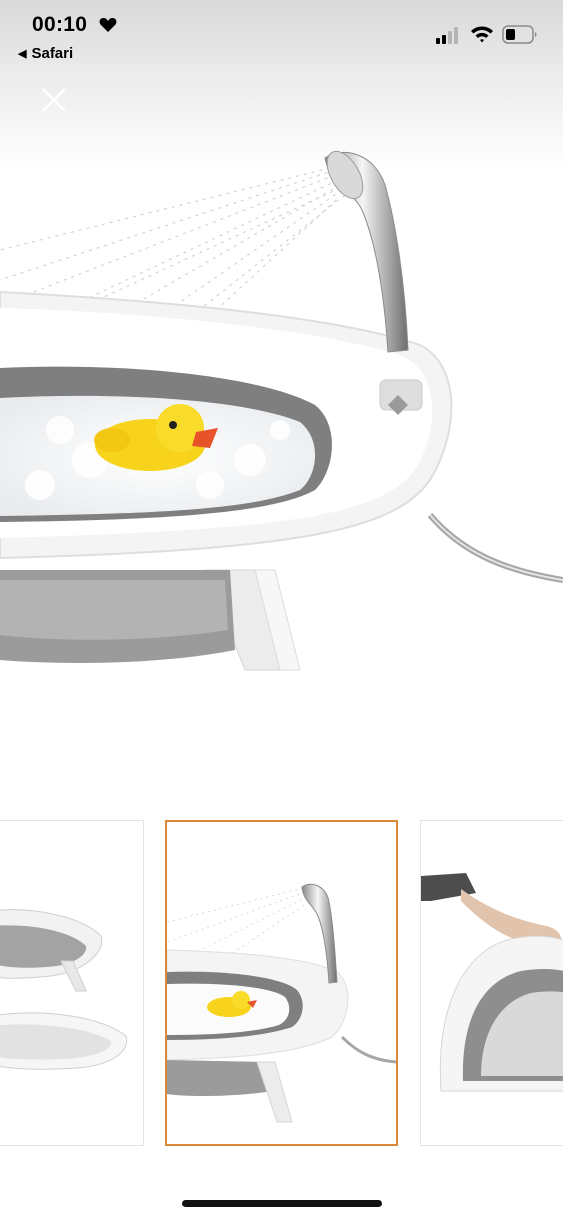 The height and width of the screenshot is (1219, 563). Describe the element at coordinates (60, 24) in the screenshot. I see `status-time: 00:10` at that location.